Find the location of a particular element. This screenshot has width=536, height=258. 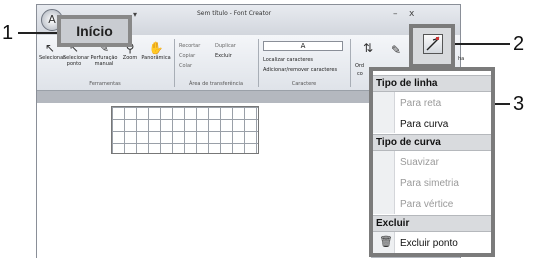

curve-type-header: Tipo de curva is located at coordinates (432, 142).